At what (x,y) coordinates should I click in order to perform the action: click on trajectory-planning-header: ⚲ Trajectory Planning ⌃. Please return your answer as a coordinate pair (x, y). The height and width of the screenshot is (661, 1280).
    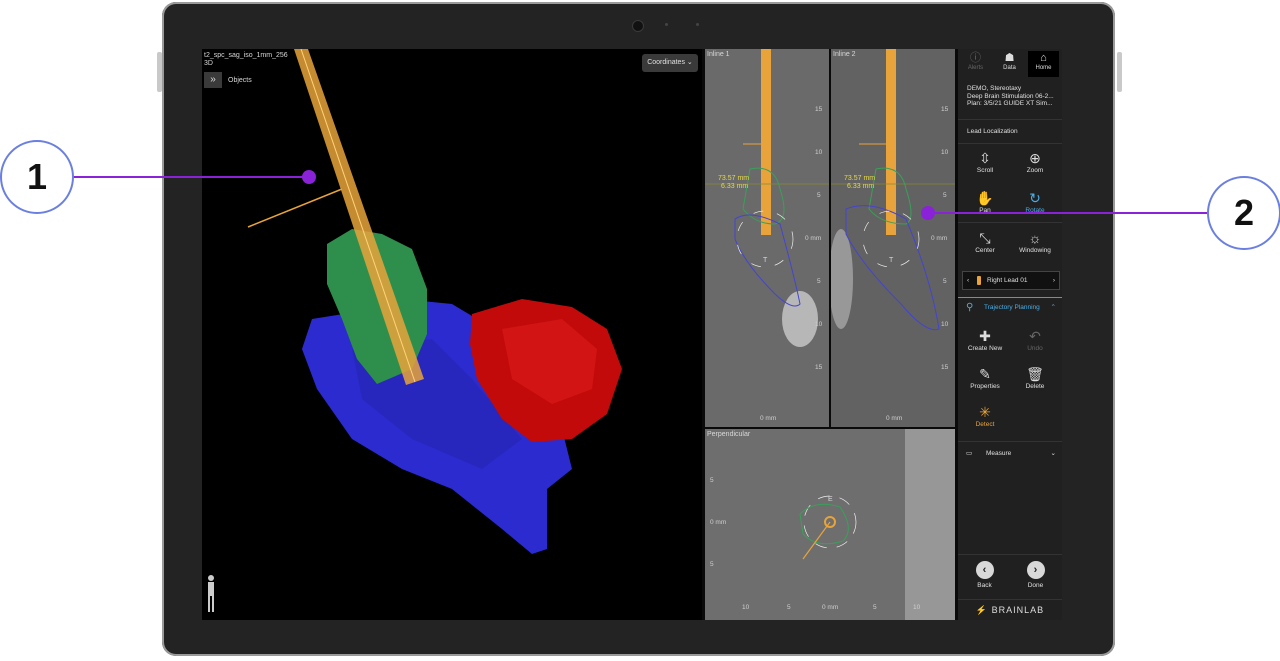
    Looking at the image, I should click on (1010, 306).